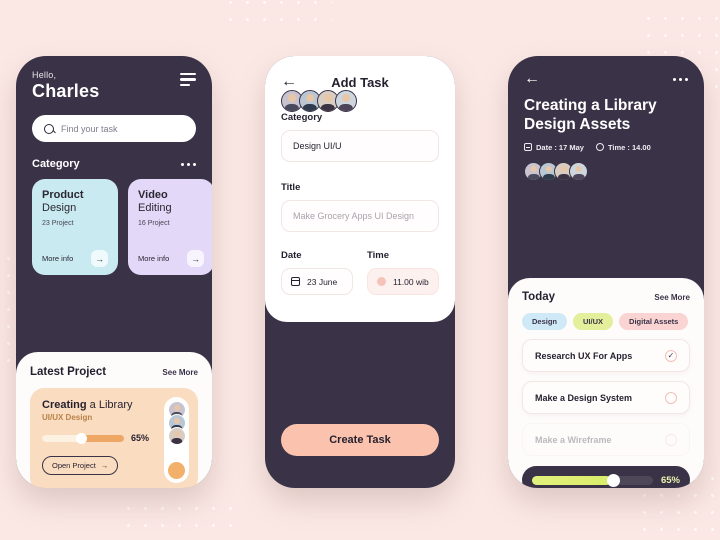 This screenshot has width=720, height=540. I want to click on task-title-line-1: Creating a Library, so click(590, 105).